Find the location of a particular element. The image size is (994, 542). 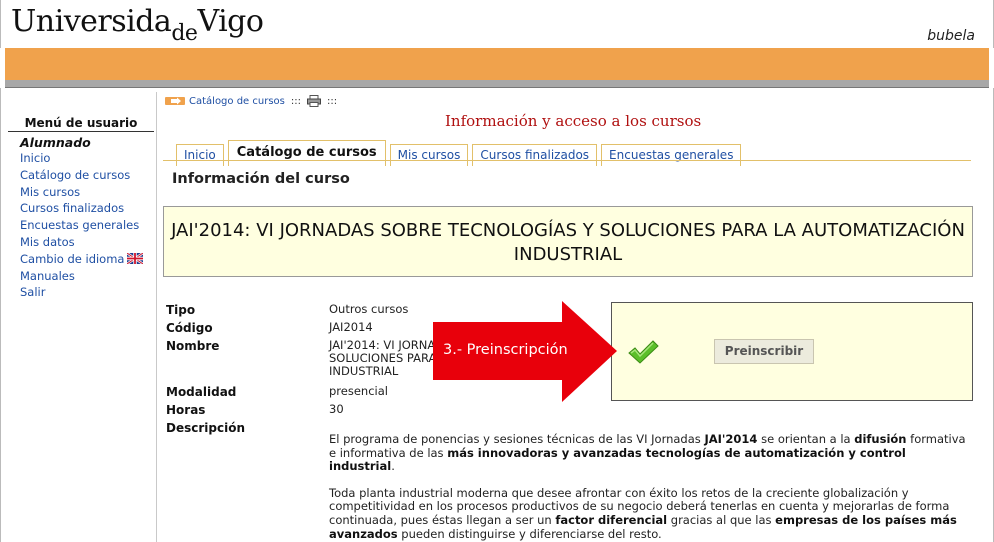

brand-name: bubela is located at coordinates (951, 36).